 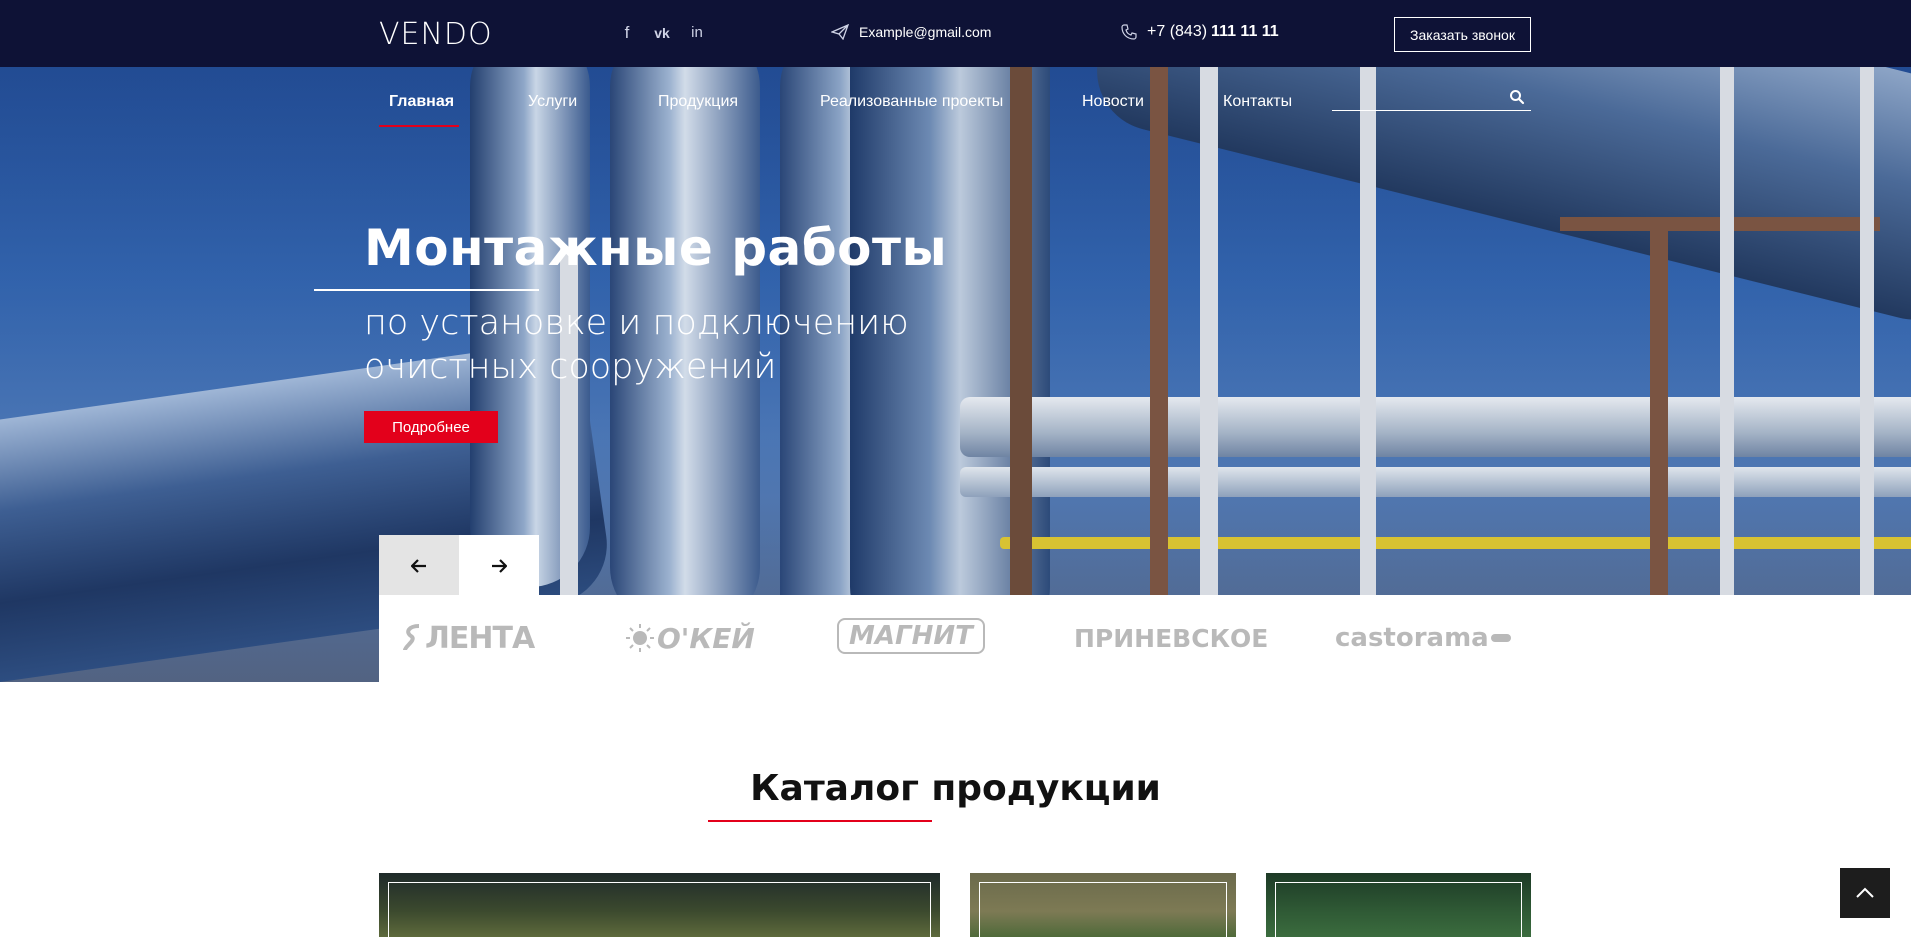 I want to click on partner-logo-castorama: castorama, so click(x=1423, y=638).